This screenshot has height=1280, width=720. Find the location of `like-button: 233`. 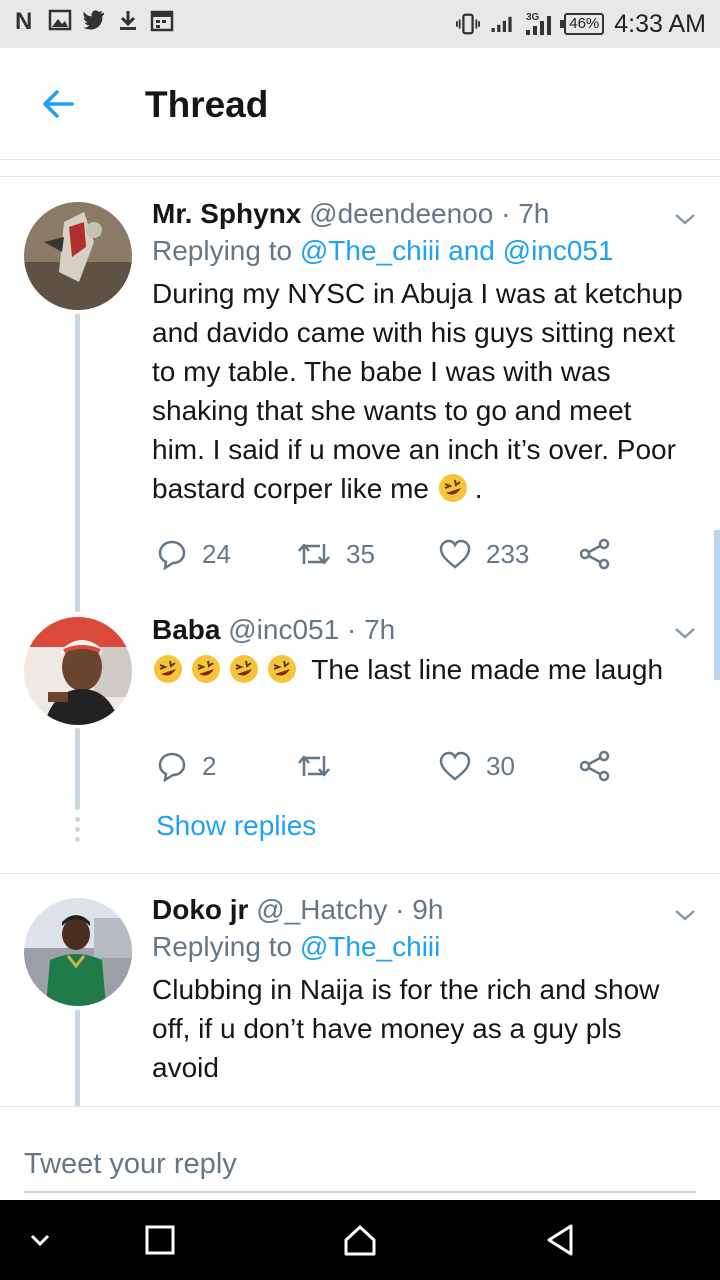

like-button: 233 is located at coordinates (483, 554).